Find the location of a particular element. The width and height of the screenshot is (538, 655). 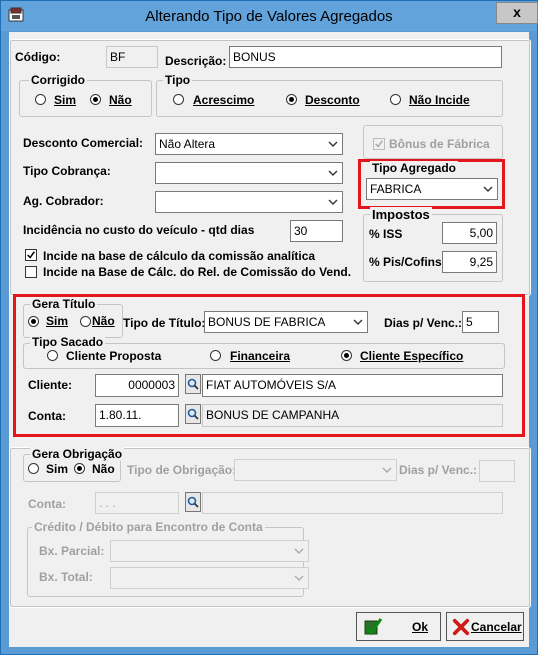

close-button: x is located at coordinates (517, 13).